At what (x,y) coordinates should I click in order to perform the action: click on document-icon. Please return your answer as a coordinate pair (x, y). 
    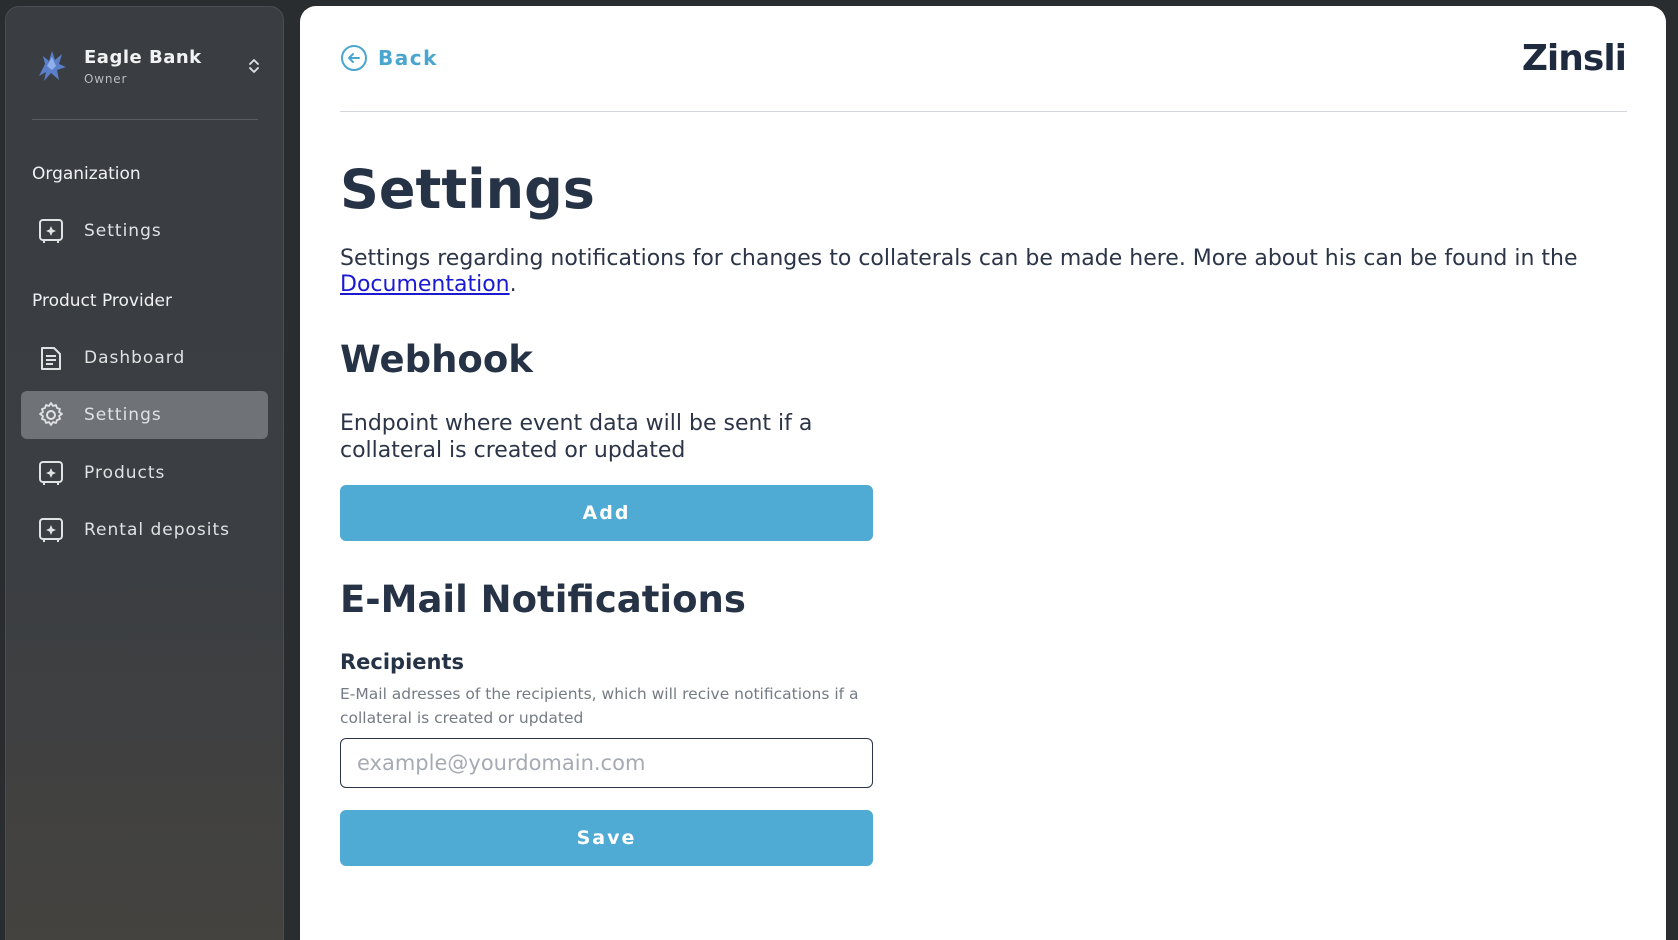
    Looking at the image, I should click on (51, 358).